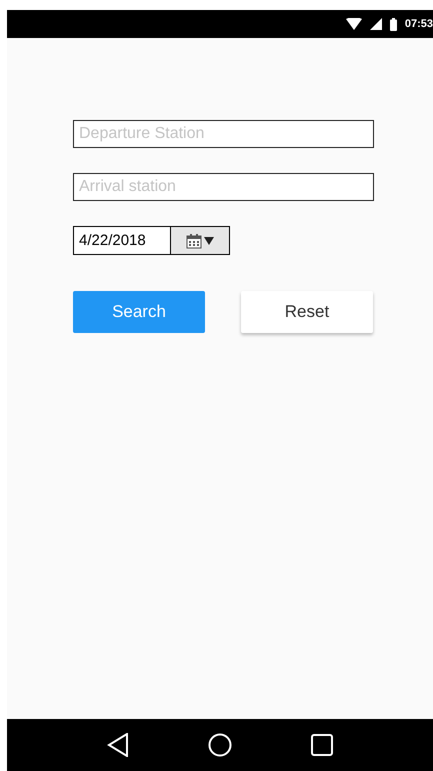  I want to click on battery-icon, so click(393, 24).